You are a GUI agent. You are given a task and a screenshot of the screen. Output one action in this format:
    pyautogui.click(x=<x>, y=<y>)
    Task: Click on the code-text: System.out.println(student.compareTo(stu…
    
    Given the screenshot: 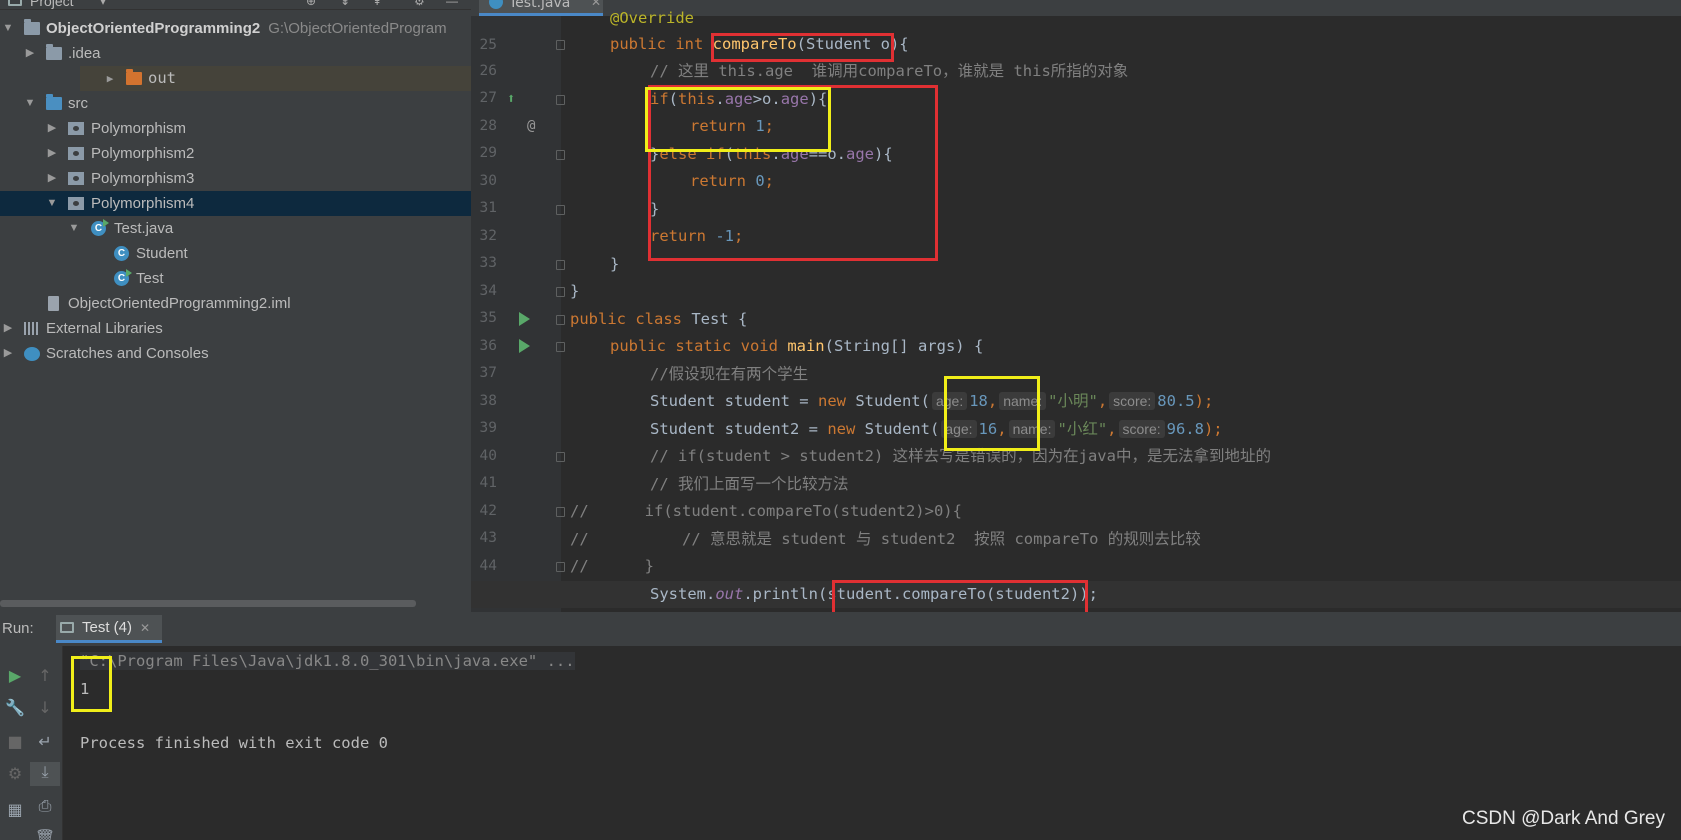 What is the action you would take?
    pyautogui.click(x=874, y=594)
    